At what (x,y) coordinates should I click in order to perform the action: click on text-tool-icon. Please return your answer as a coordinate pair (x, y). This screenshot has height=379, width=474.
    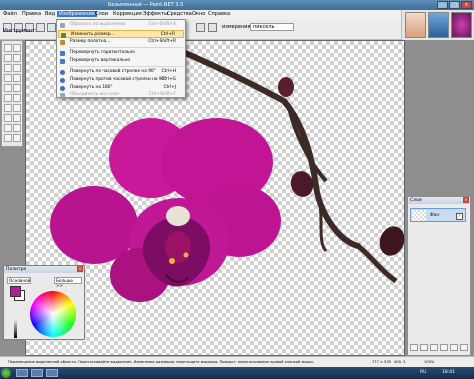
    Looking at the image, I should click on (17, 118).